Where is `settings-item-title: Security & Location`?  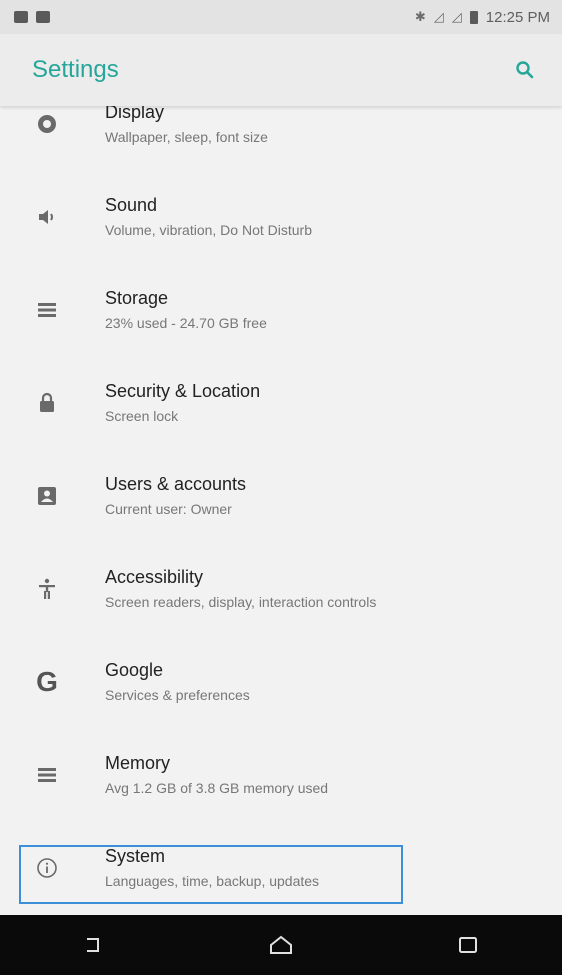 settings-item-title: Security & Location is located at coordinates (183, 390).